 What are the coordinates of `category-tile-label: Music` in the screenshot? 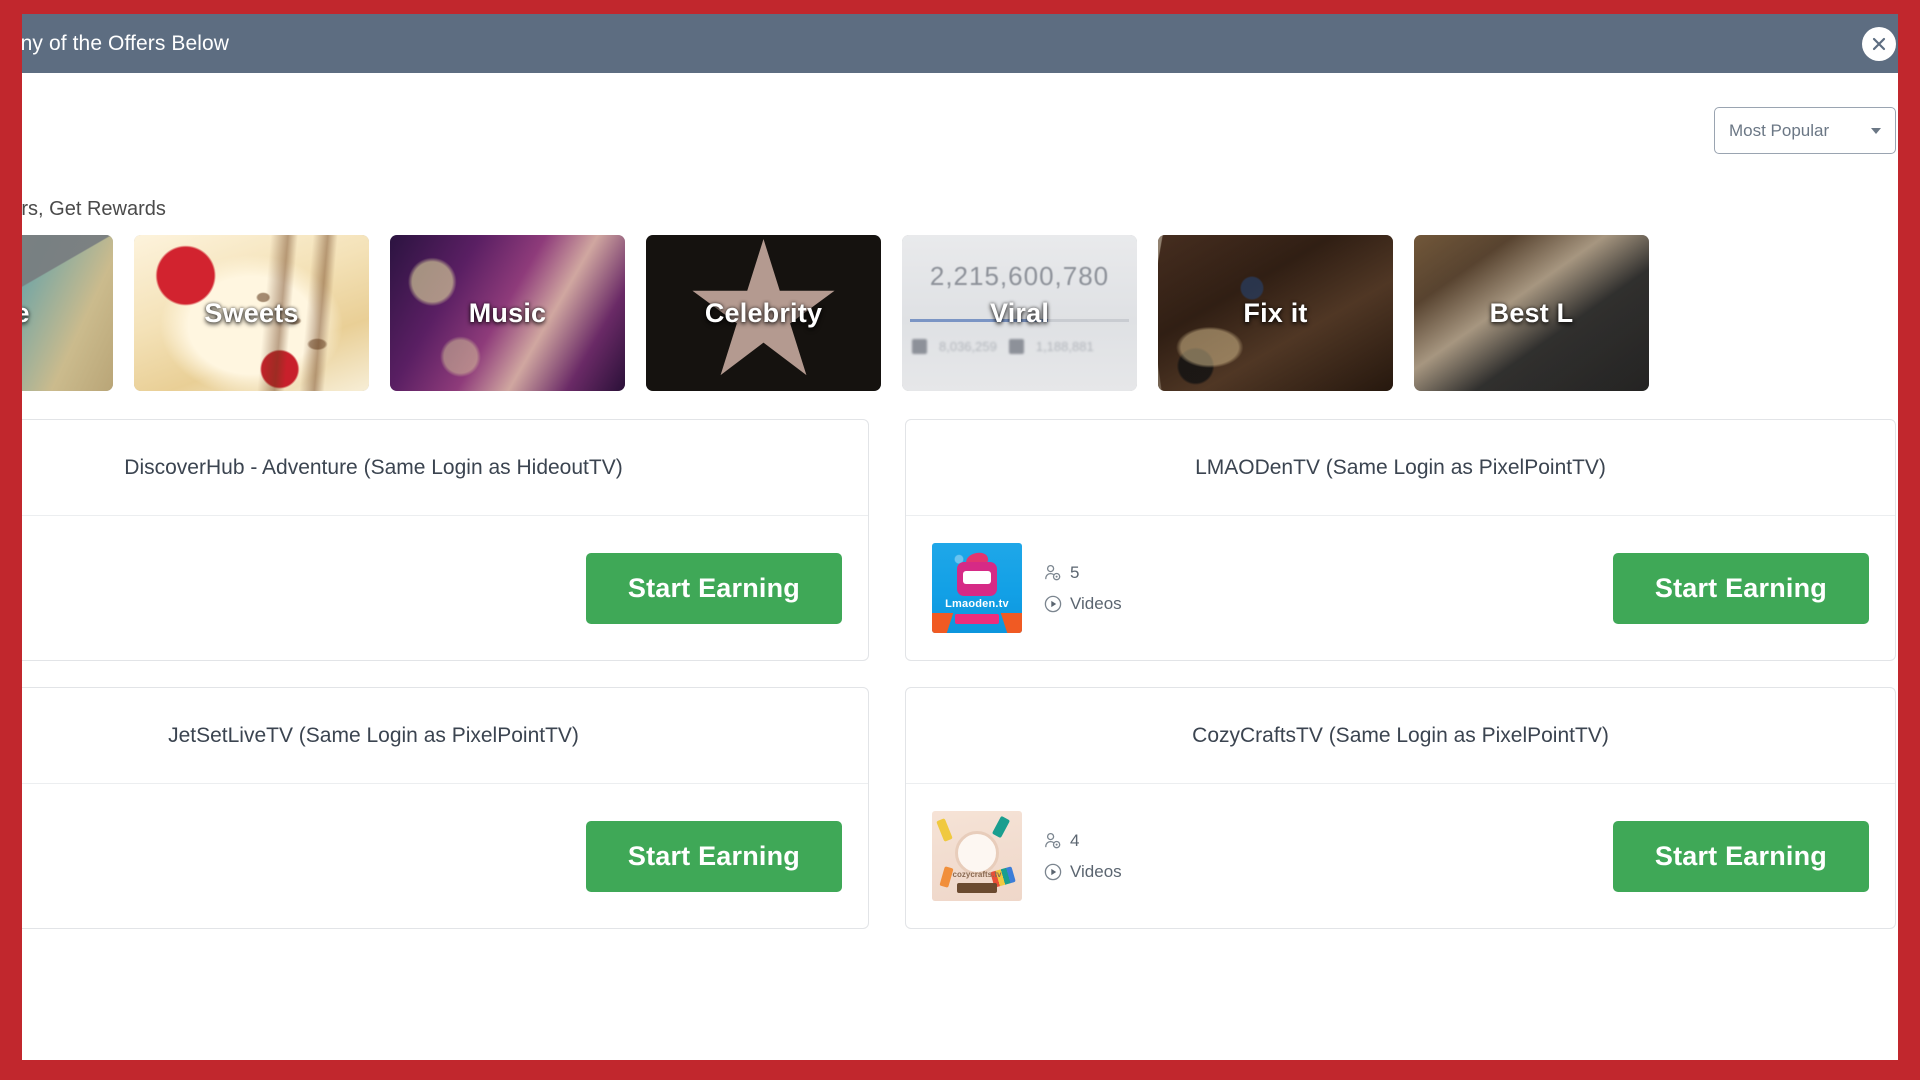 It's located at (507, 312).